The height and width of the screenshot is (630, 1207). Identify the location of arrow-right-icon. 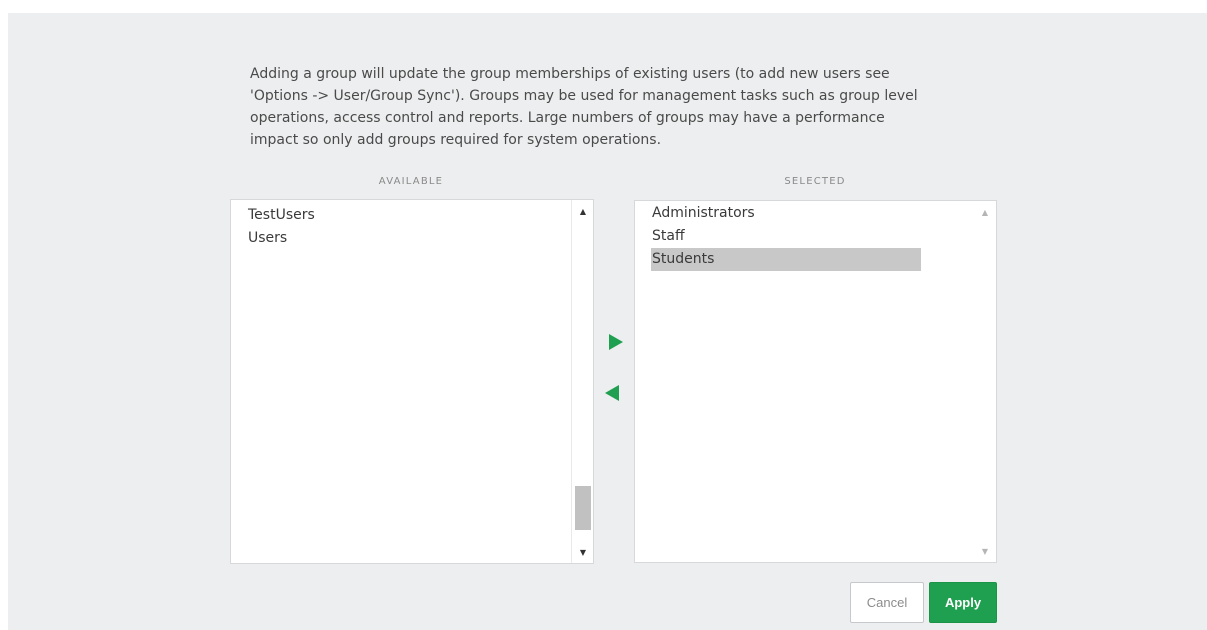
(616, 342).